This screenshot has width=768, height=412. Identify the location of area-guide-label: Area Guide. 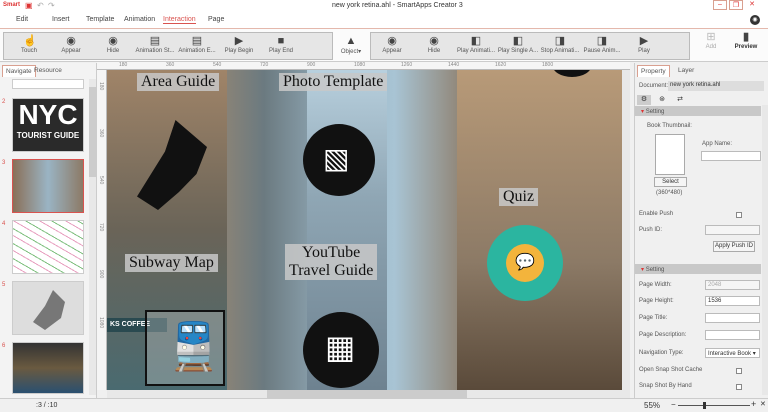
(178, 82).